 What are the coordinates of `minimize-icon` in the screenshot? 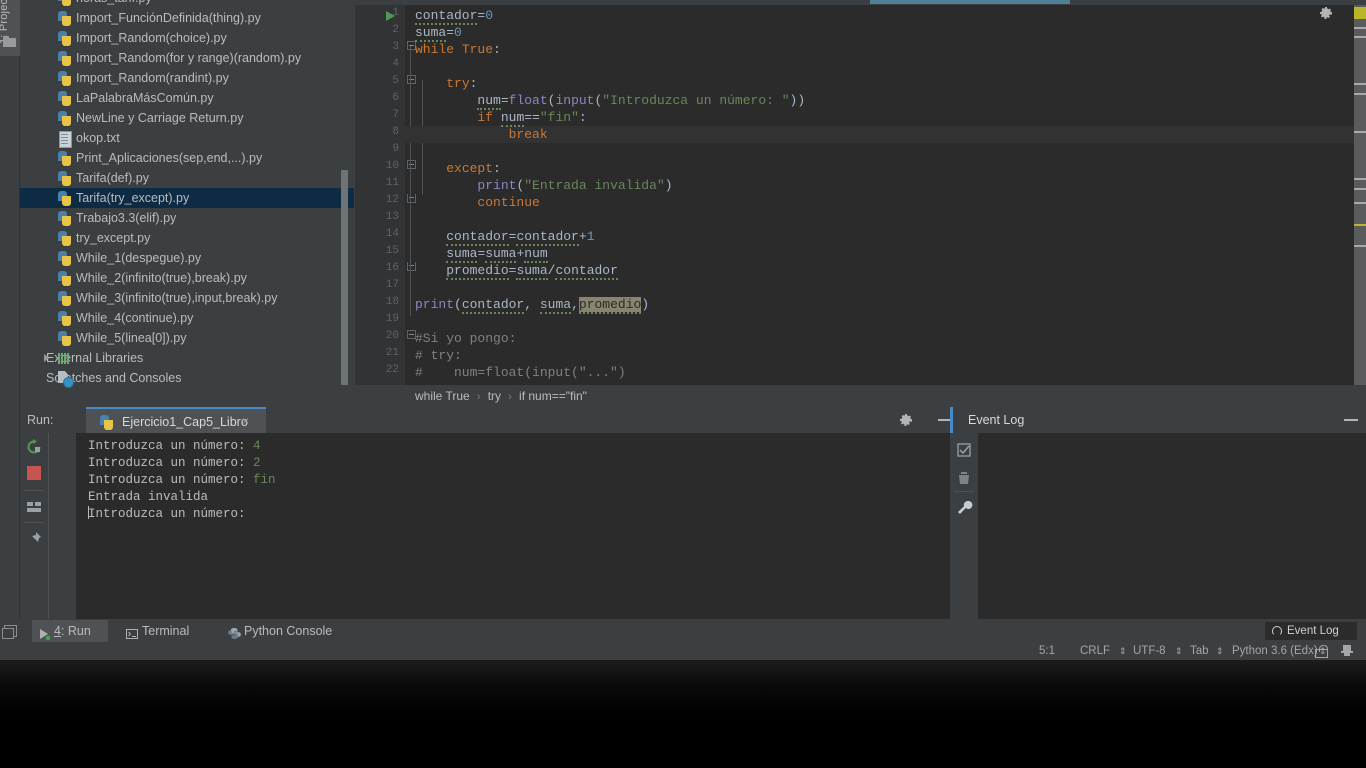 It's located at (1351, 420).